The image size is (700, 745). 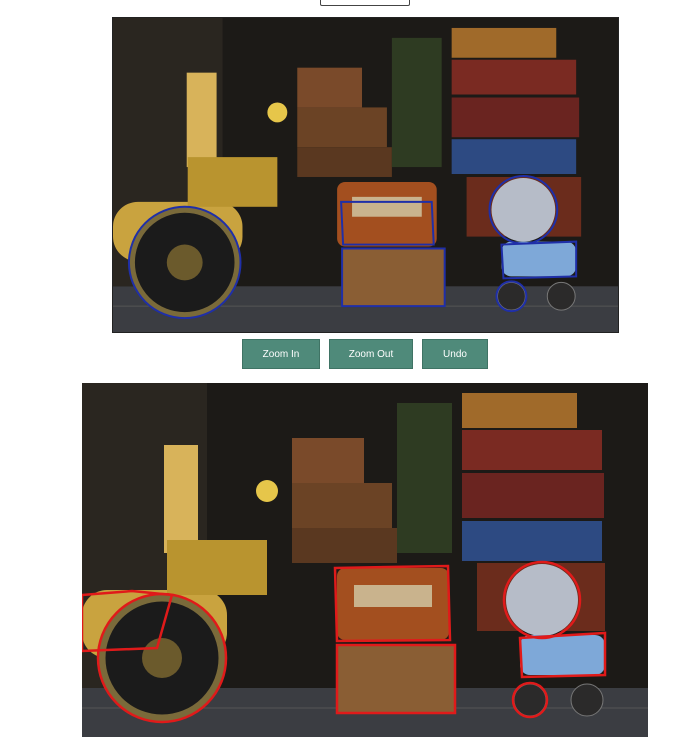 What do you see at coordinates (371, 354) in the screenshot?
I see `zoom-out-button: Zoom Out` at bounding box center [371, 354].